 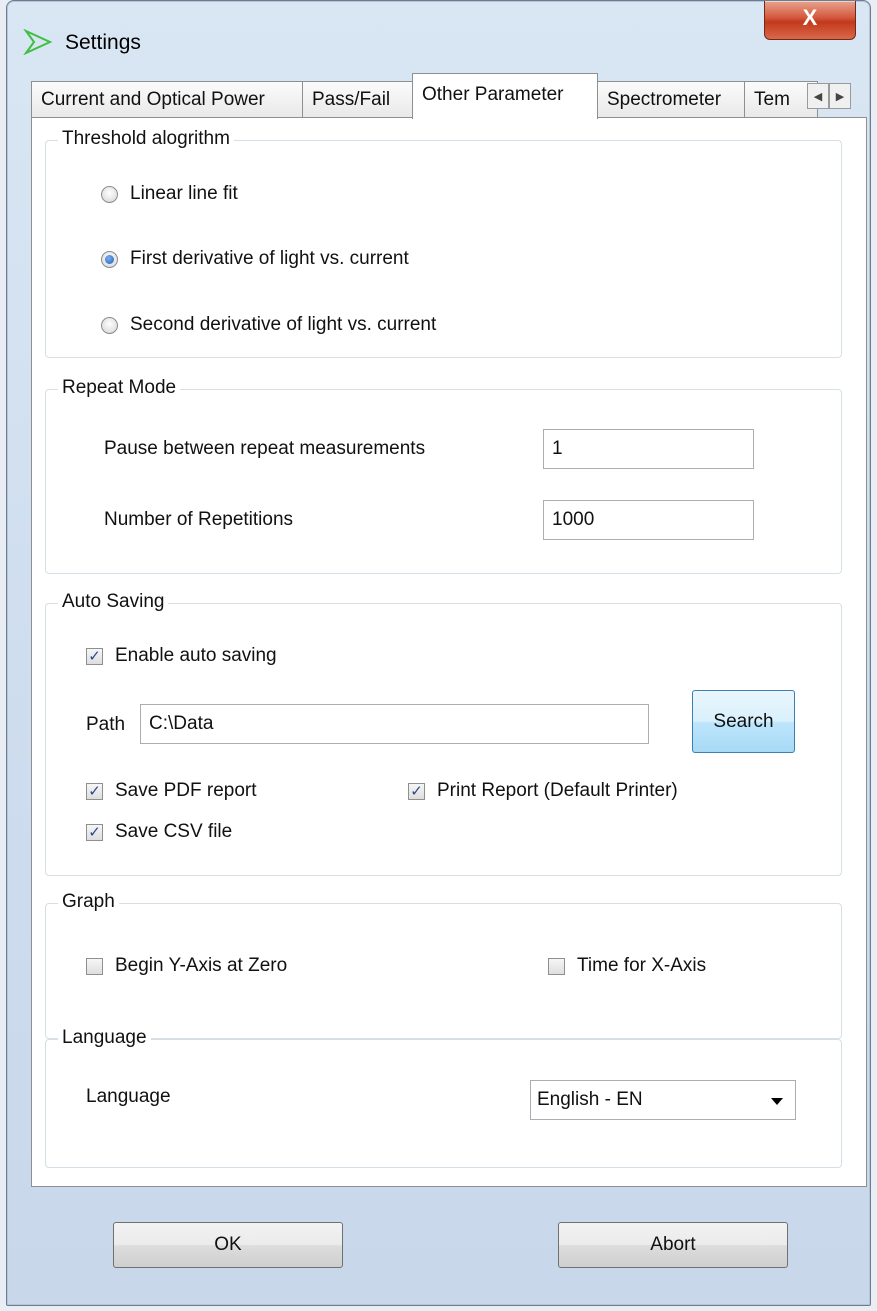 I want to click on pause-label: Pause between repeat measurements, so click(x=265, y=448).